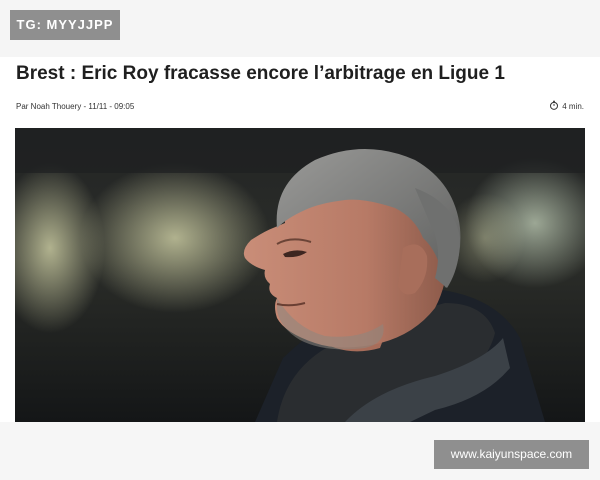  I want to click on watermark-url-badge: www.kaiyunspace.com, so click(511, 454).